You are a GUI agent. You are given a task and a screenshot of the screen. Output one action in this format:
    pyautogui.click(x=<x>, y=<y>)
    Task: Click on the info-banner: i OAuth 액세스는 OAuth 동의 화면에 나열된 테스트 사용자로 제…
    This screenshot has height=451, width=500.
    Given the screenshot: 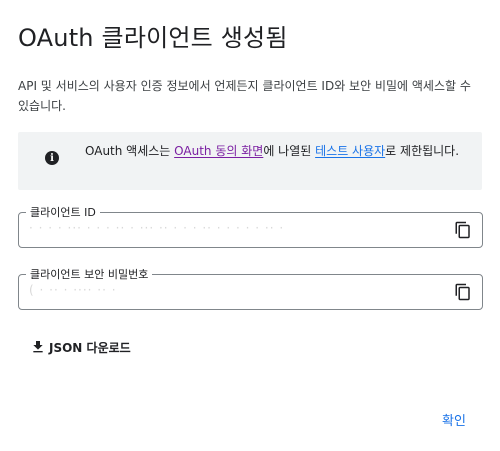 What is the action you would take?
    pyautogui.click(x=250, y=161)
    